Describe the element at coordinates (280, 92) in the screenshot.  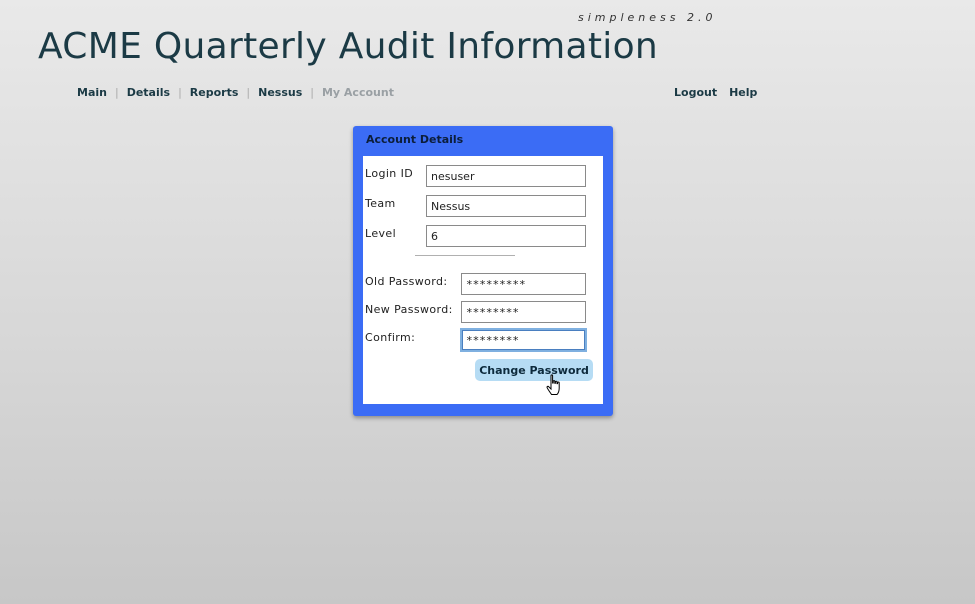
I see `nav-nessus: Nessus` at that location.